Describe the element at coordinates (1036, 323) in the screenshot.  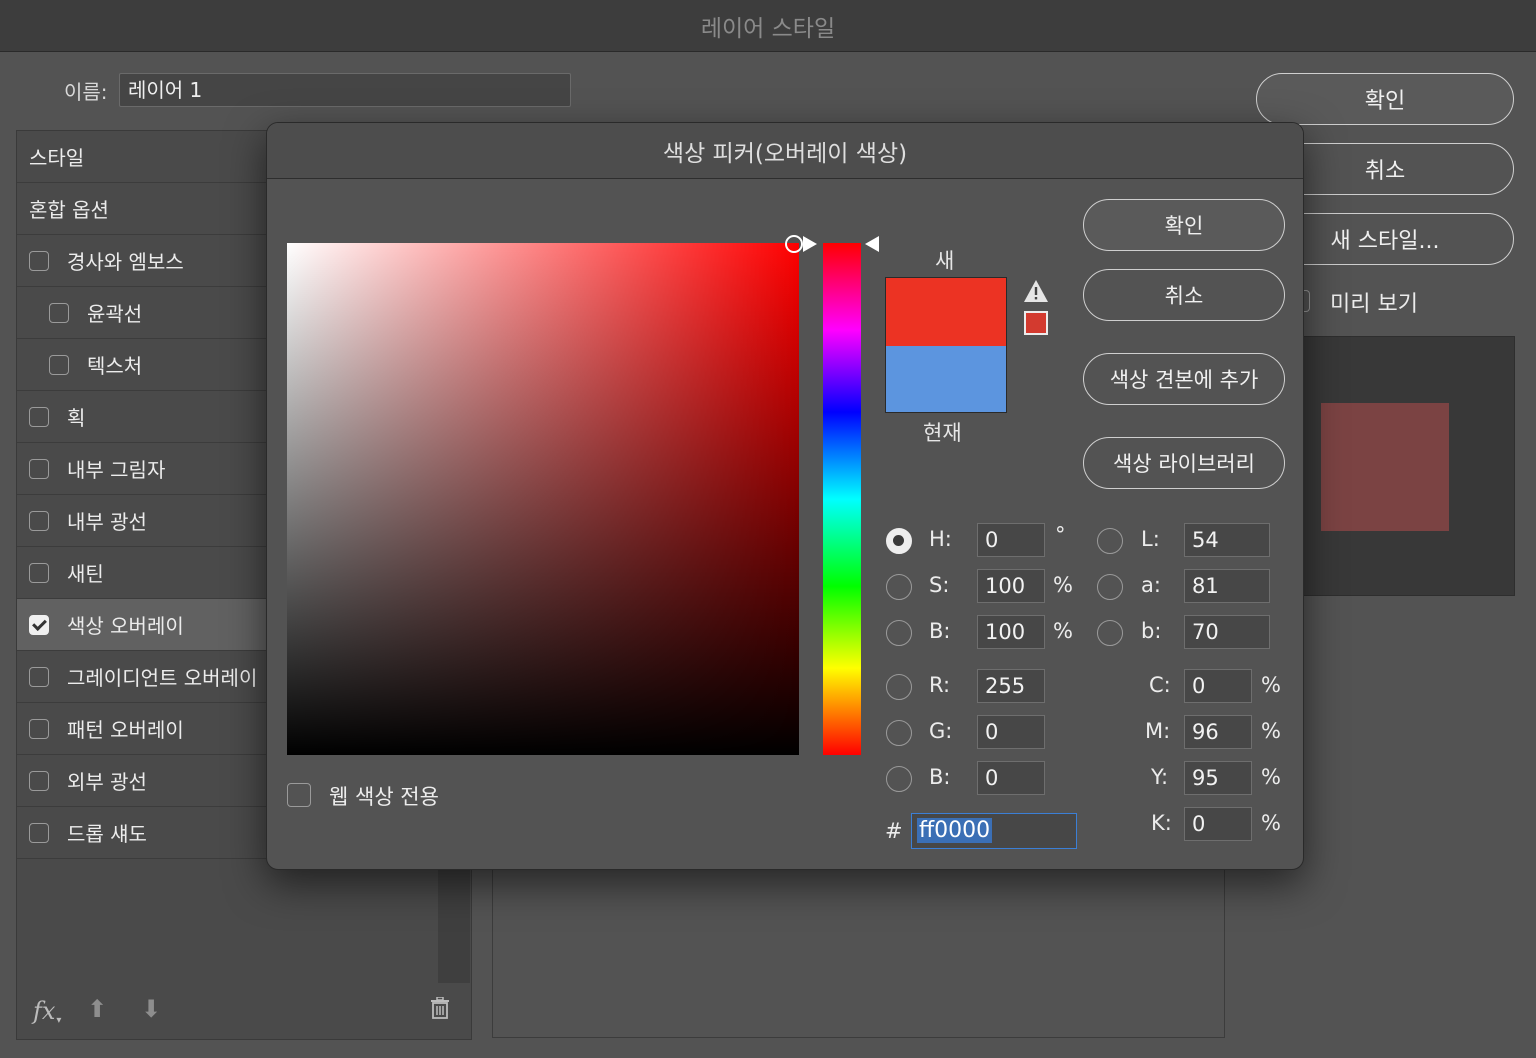
I see `gamut-correction-swatch` at that location.